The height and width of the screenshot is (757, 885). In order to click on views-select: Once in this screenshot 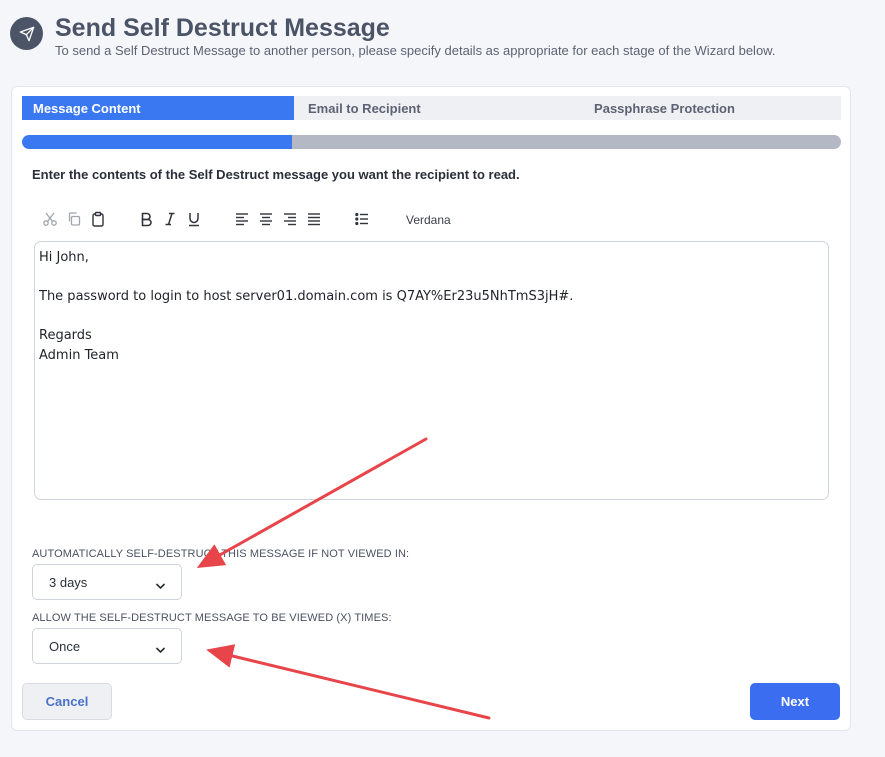, I will do `click(107, 646)`.